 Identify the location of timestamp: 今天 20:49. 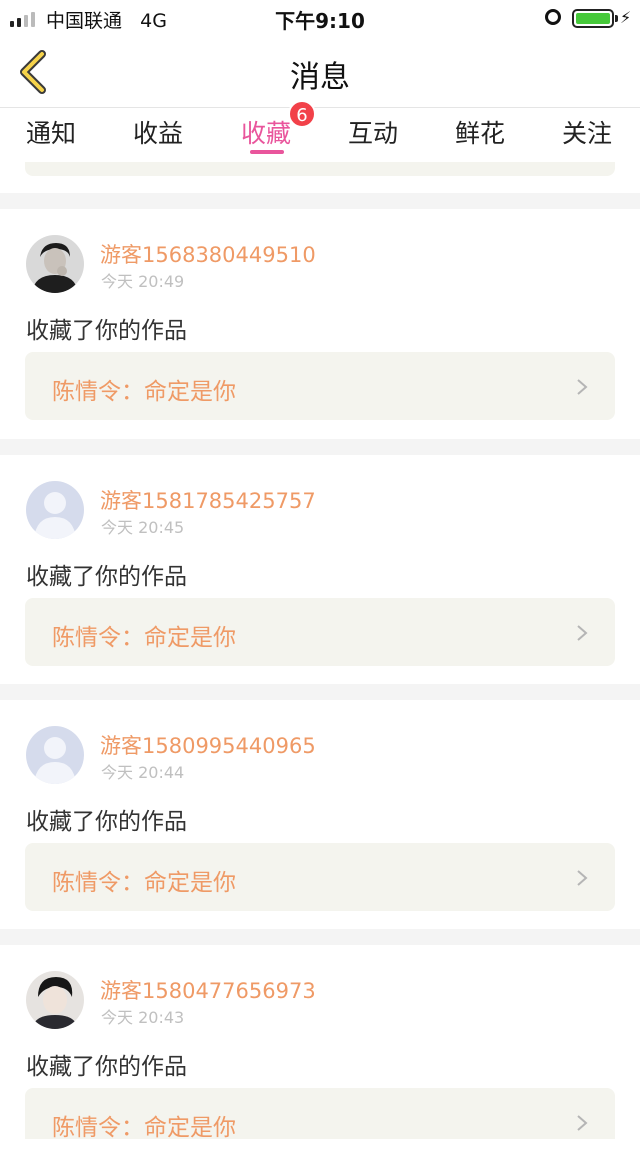
(143, 281).